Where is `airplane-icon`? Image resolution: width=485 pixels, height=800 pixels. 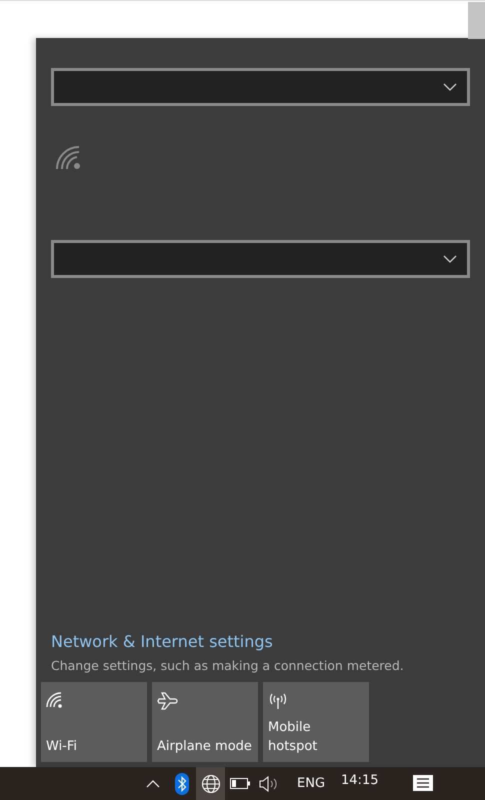 airplane-icon is located at coordinates (168, 701).